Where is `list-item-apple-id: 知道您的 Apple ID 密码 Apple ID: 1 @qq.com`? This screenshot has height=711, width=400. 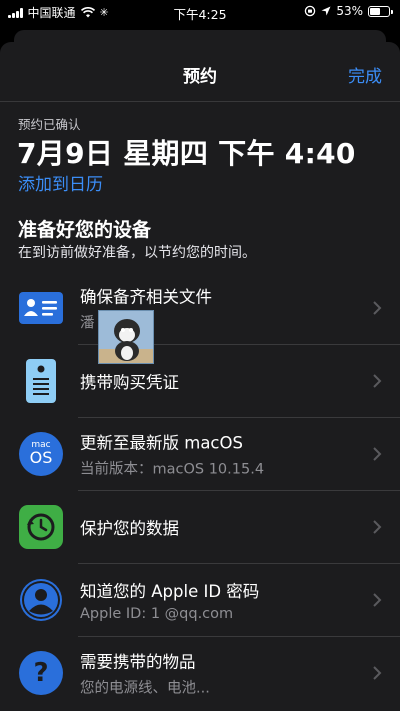
list-item-apple-id: 知道您的 Apple ID 密码 Apple ID: 1 @qq.com is located at coordinates (200, 599).